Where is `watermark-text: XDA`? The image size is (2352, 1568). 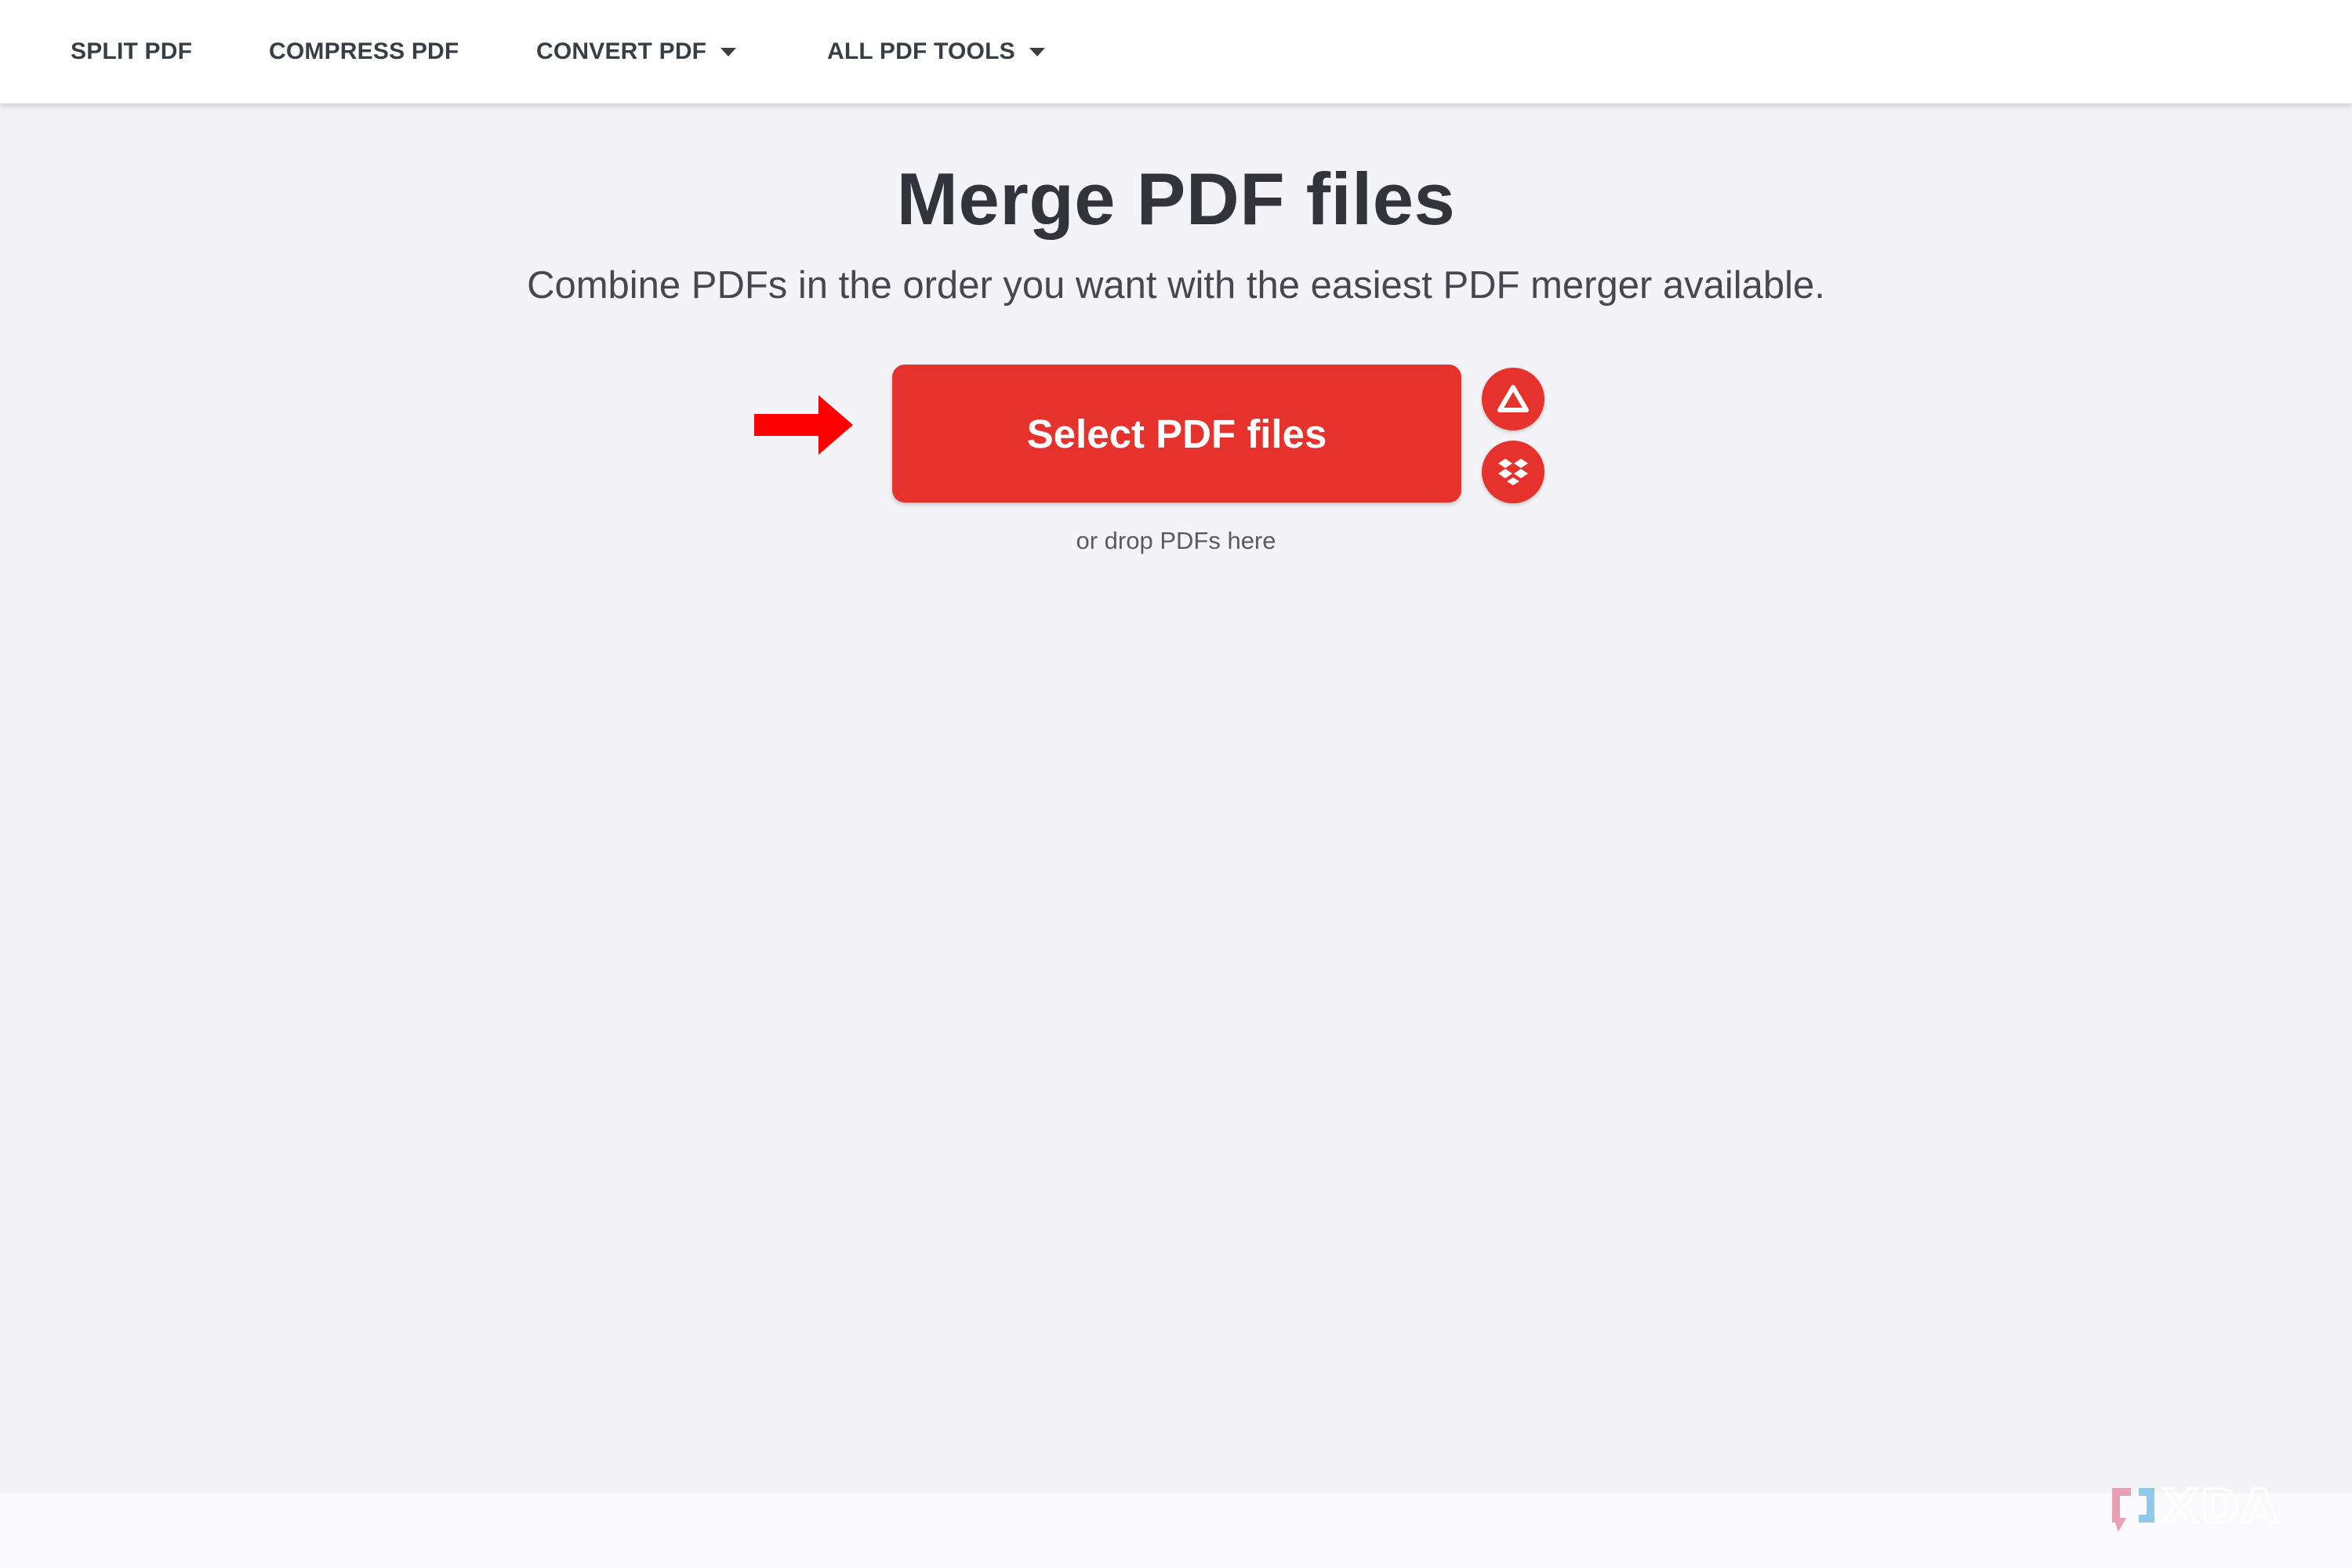 watermark-text: XDA is located at coordinates (2220, 1506).